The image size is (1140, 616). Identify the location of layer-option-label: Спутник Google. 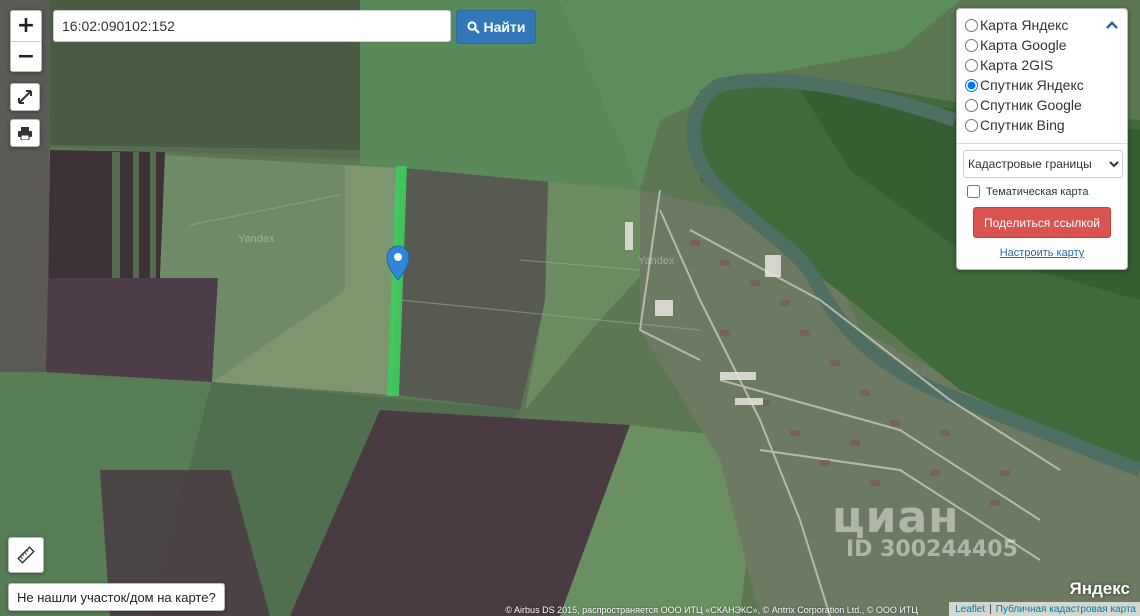
(1031, 105).